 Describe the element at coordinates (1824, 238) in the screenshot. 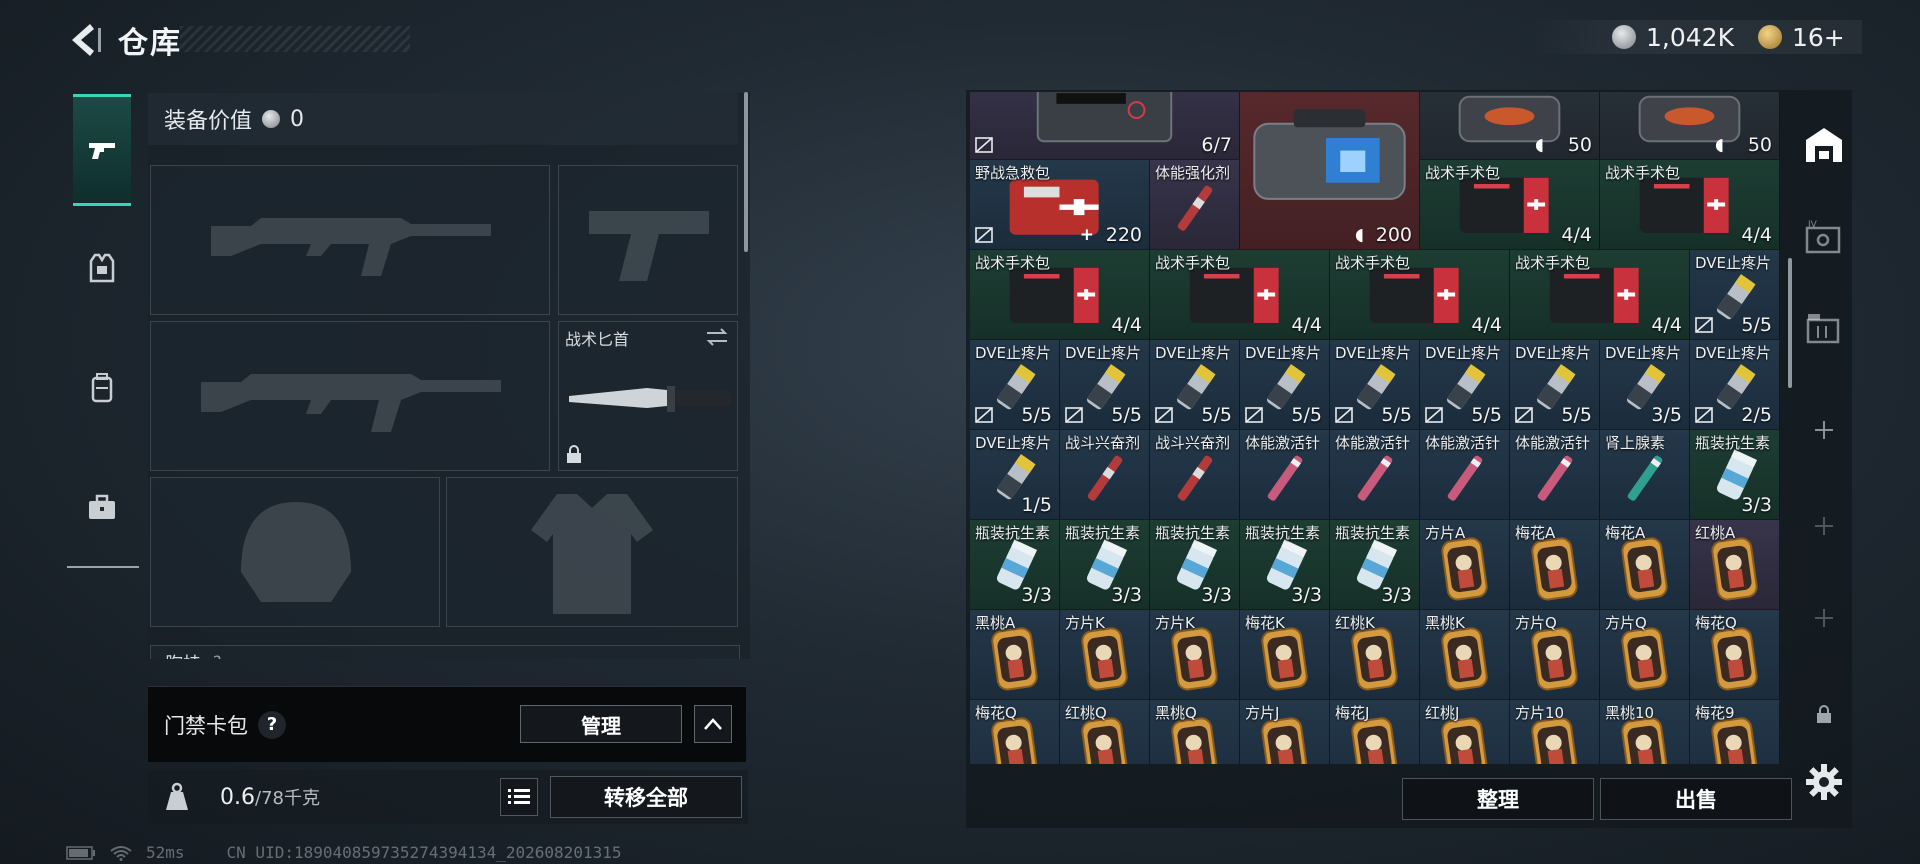

I see `tab-keycard-room: IV` at that location.